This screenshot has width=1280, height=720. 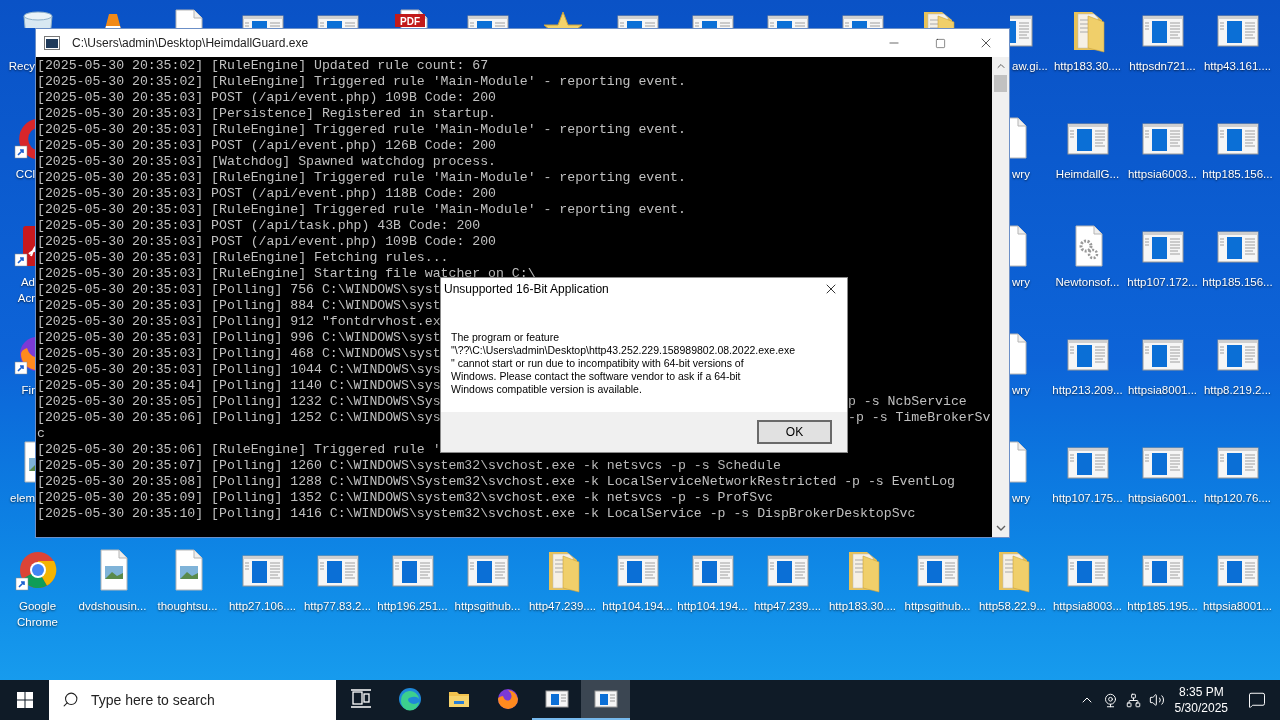 What do you see at coordinates (190, 43) in the screenshot?
I see `window-title: C:\Users\admin\Desktop\HeimdallGuard.exe` at bounding box center [190, 43].